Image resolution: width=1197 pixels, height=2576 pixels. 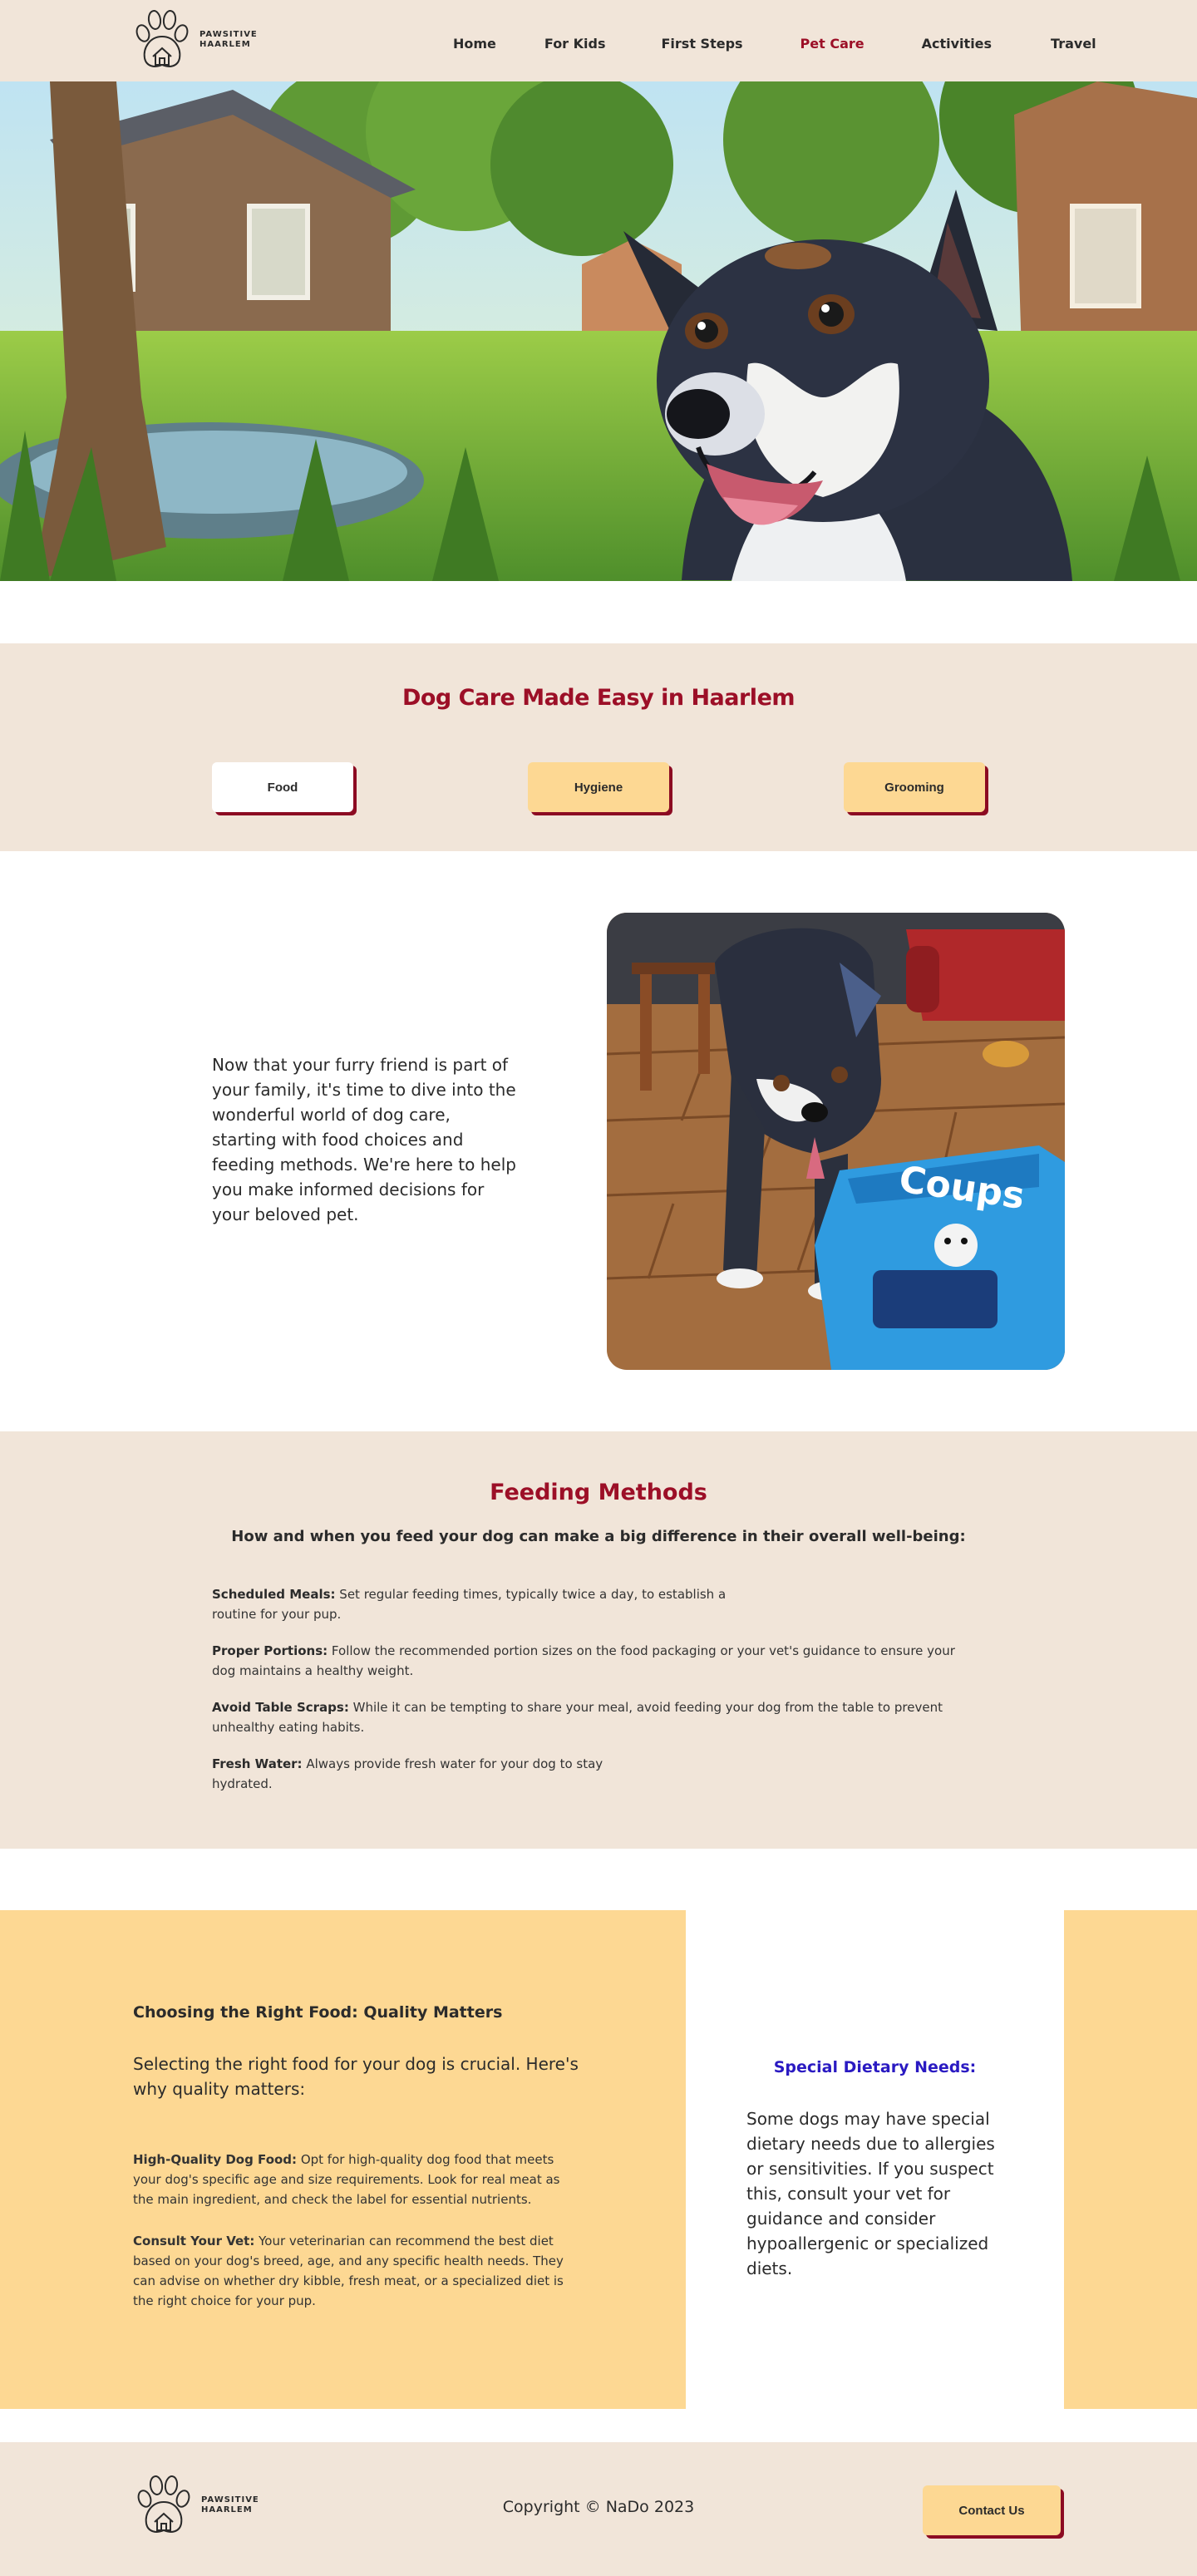 I want to click on brand-line2: HAARLEM, so click(x=225, y=44).